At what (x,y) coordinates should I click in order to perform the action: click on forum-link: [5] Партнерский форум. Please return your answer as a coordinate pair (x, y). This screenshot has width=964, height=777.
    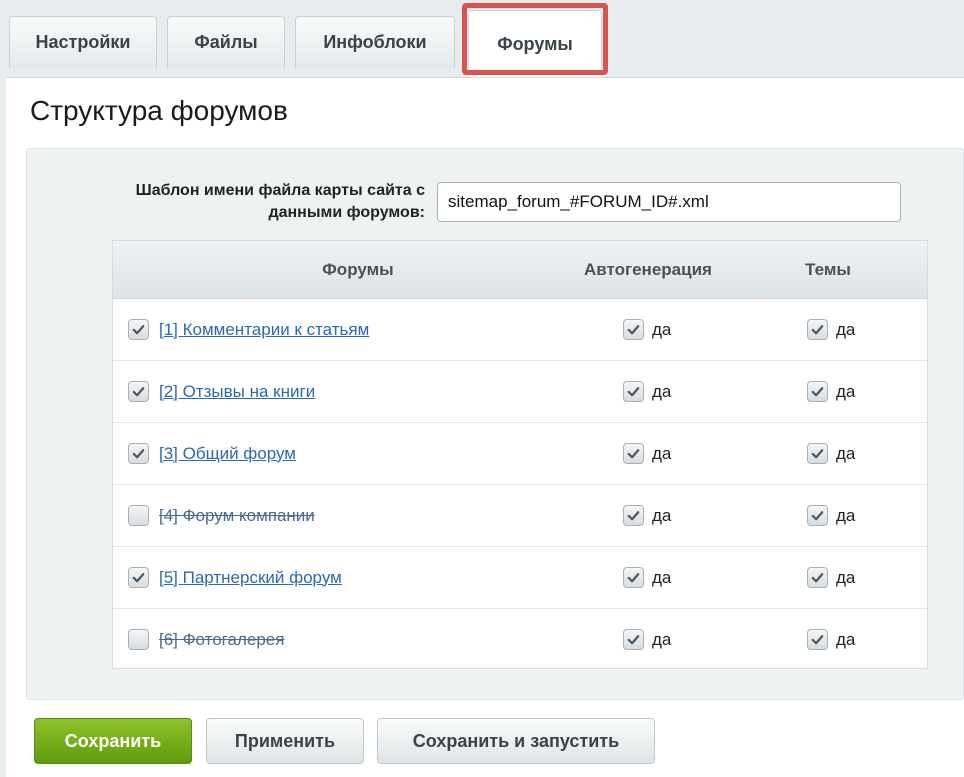
    Looking at the image, I should click on (250, 578).